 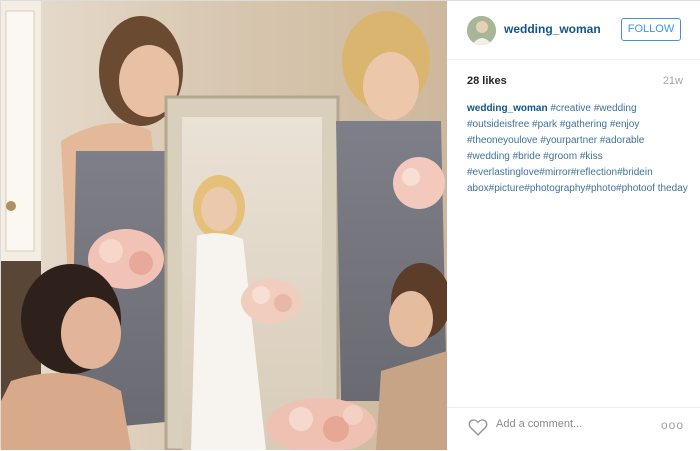 What do you see at coordinates (487, 81) in the screenshot?
I see `likes-count: 28 likes` at bounding box center [487, 81].